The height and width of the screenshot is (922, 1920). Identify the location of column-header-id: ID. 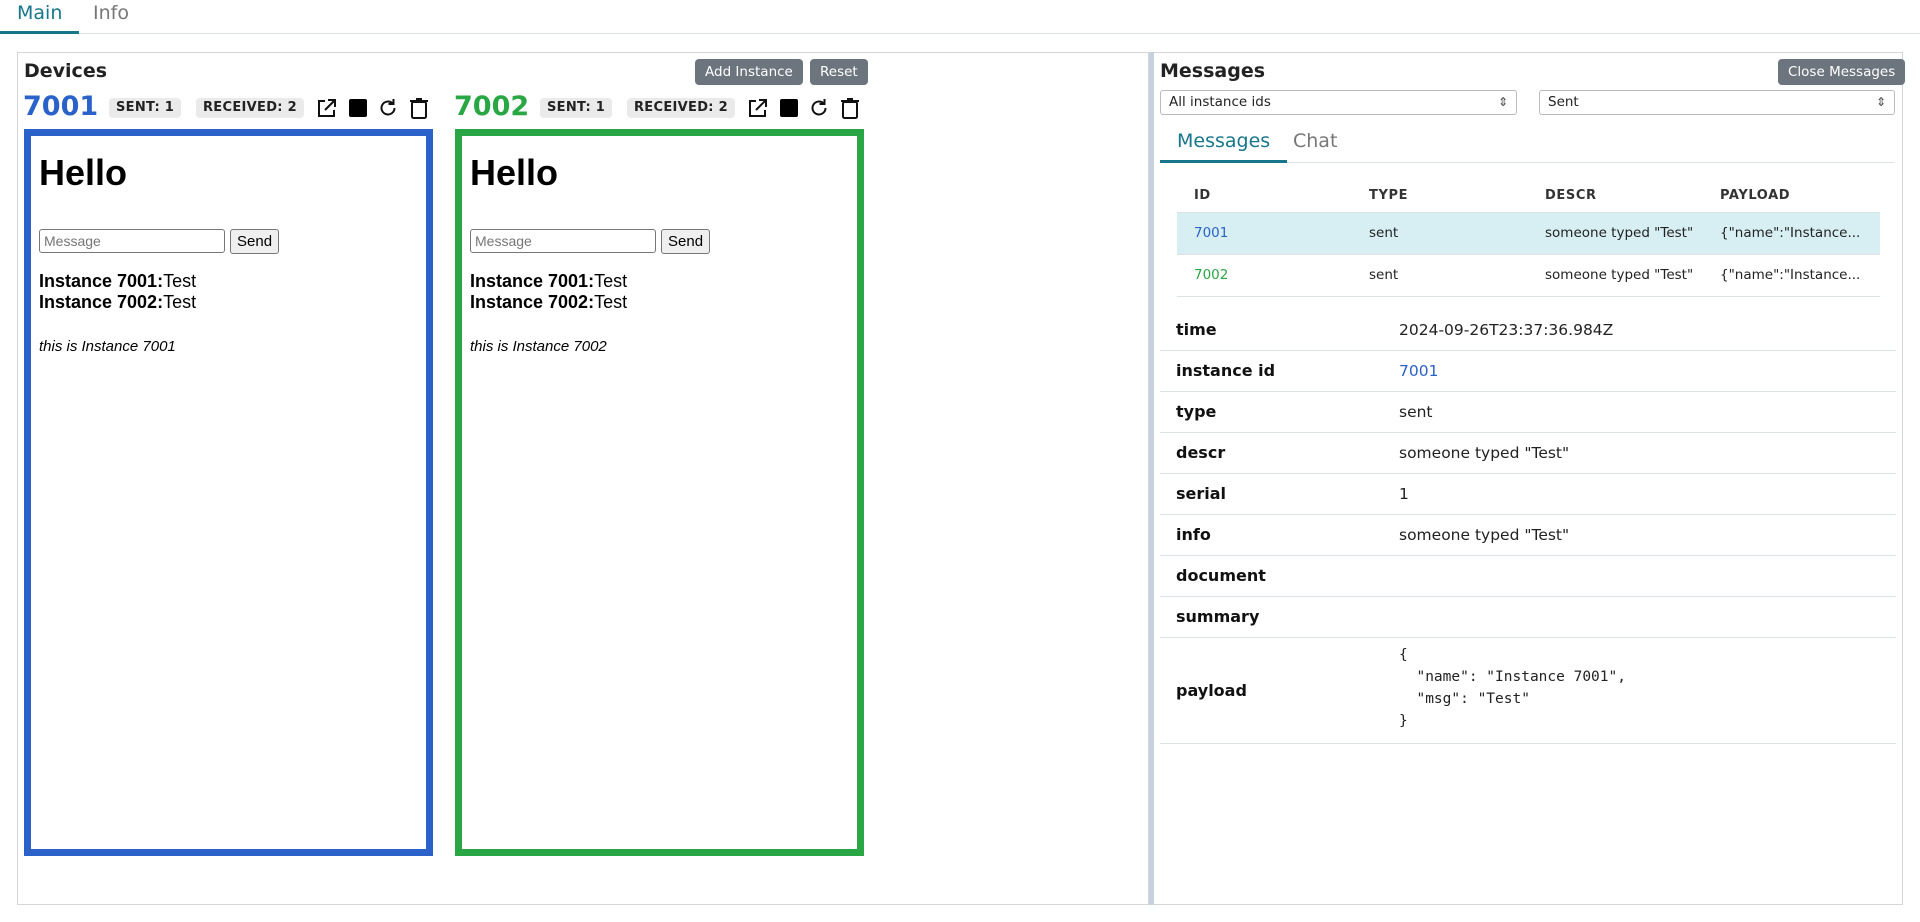
(1202, 195).